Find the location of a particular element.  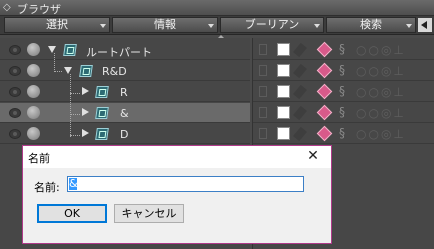

name-field-label: 名前: is located at coordinates (47, 187).